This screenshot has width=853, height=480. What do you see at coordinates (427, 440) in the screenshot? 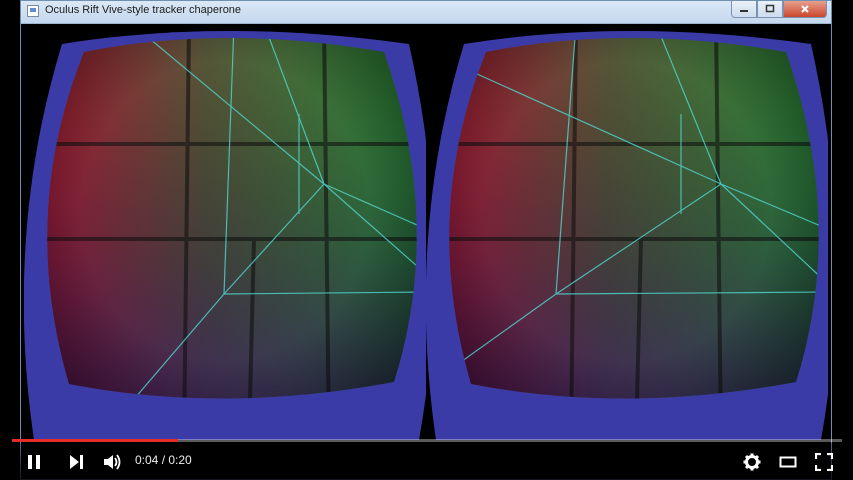
I see `progress-bar` at bounding box center [427, 440].